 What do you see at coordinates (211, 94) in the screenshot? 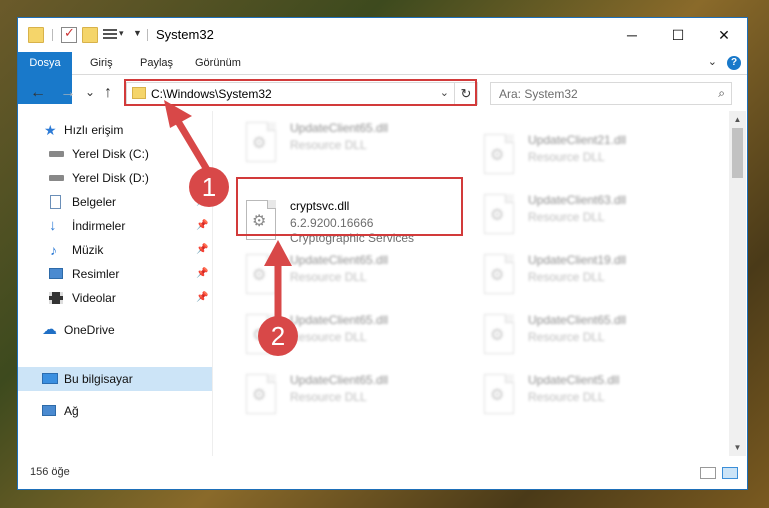
I see `address-path: C:\Windows\System32` at bounding box center [211, 94].